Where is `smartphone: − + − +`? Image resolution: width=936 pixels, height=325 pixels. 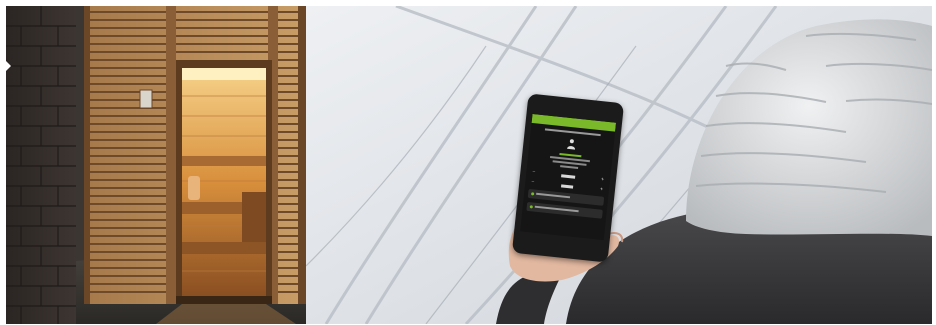
smartphone: − + − + is located at coordinates (568, 178).